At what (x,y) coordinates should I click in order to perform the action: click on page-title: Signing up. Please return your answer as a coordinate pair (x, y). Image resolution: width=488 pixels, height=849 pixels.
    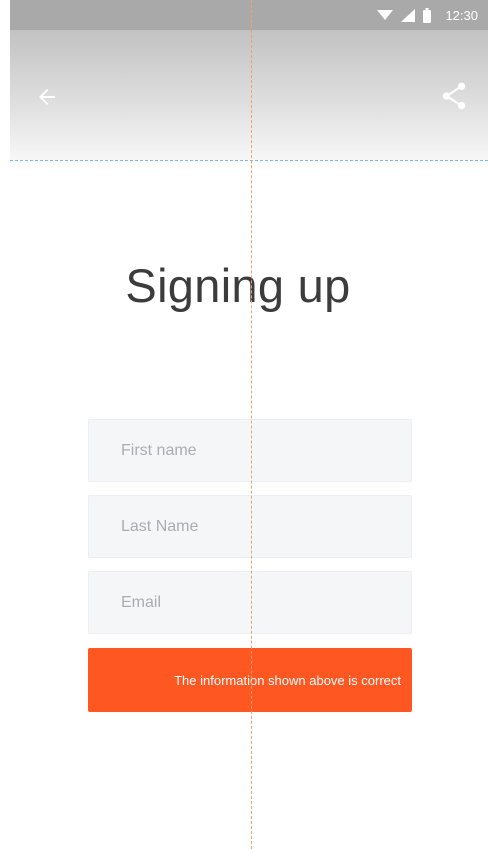
    Looking at the image, I should click on (238, 285).